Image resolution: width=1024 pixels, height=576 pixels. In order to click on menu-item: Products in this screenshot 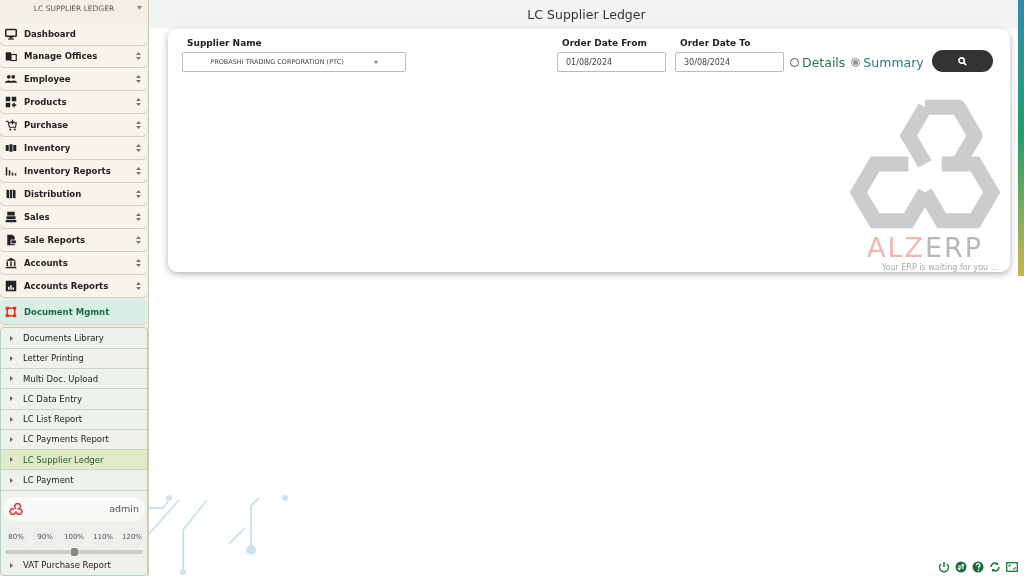, I will do `click(73, 102)`.